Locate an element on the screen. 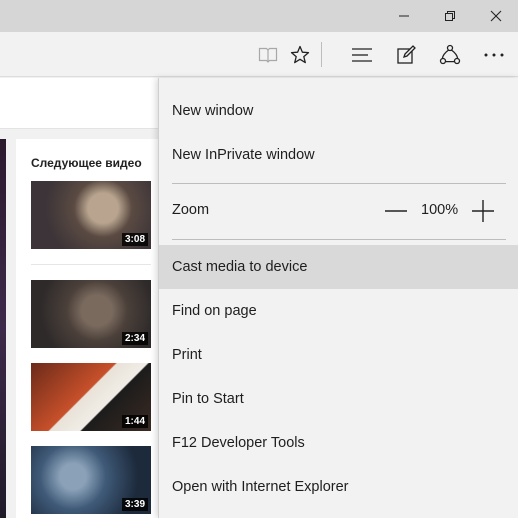 The height and width of the screenshot is (518, 518). web-note-icon is located at coordinates (406, 54).